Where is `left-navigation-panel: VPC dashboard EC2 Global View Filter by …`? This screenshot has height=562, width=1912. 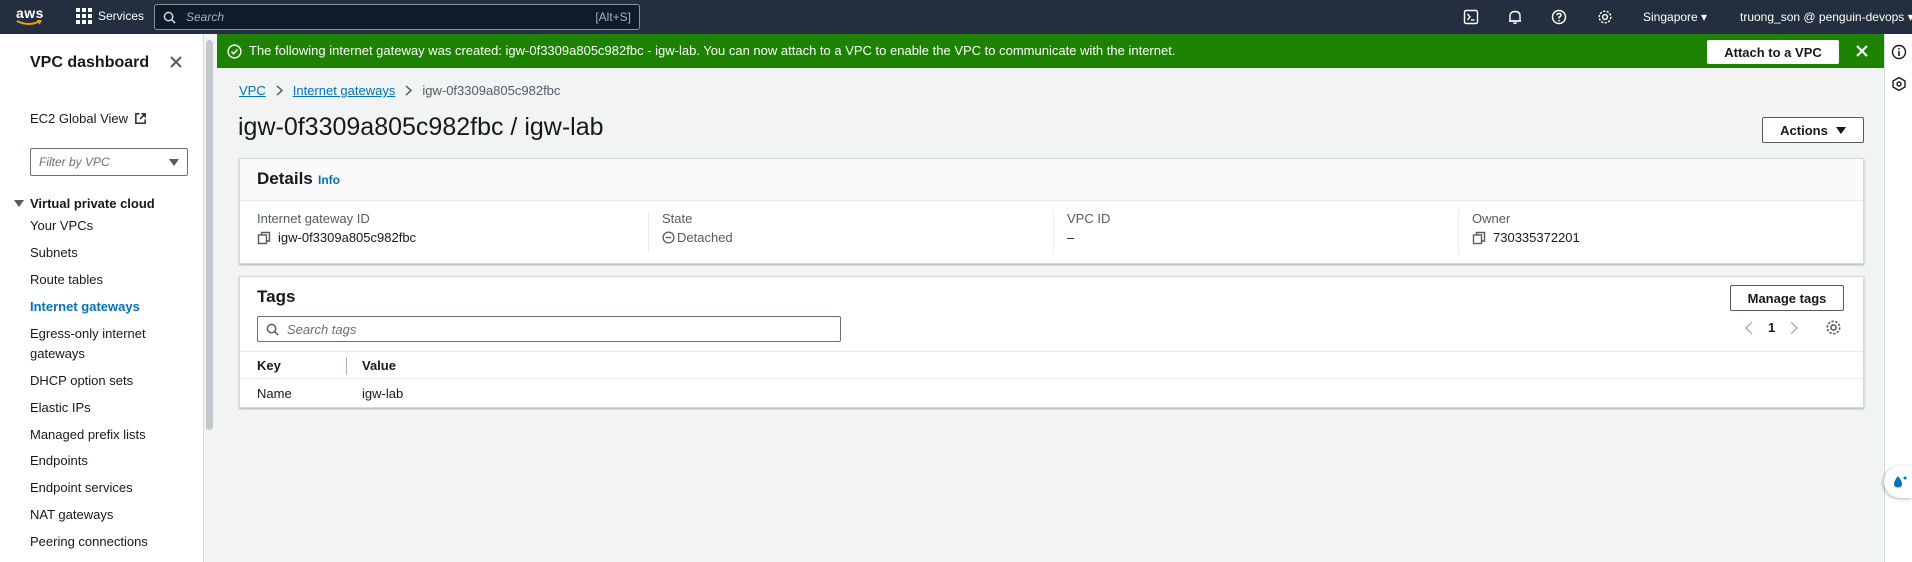
left-navigation-panel: VPC dashboard EC2 Global View Filter by … is located at coordinates (102, 298).